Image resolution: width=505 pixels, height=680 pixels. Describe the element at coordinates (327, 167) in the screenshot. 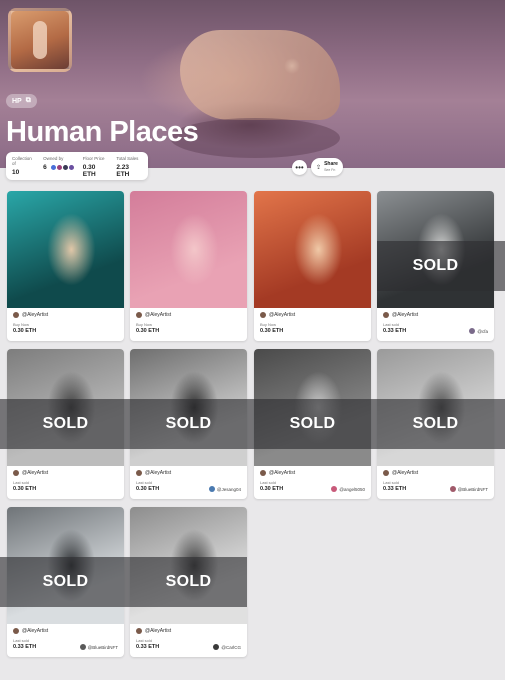

I see `share-button: ⇪ Share See Fn` at that location.